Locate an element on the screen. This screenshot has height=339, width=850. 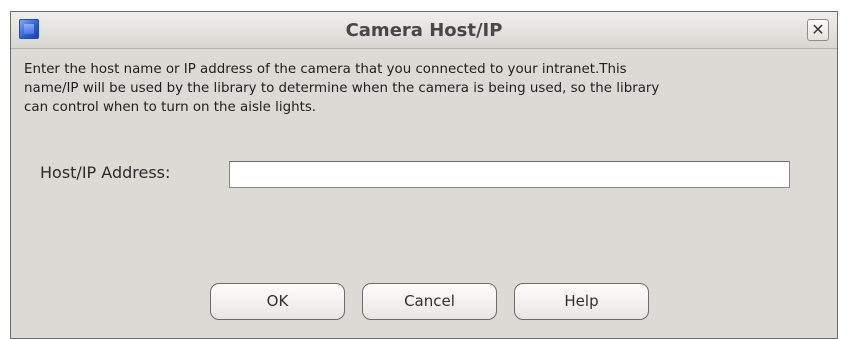
ok-button: OK is located at coordinates (277, 301).